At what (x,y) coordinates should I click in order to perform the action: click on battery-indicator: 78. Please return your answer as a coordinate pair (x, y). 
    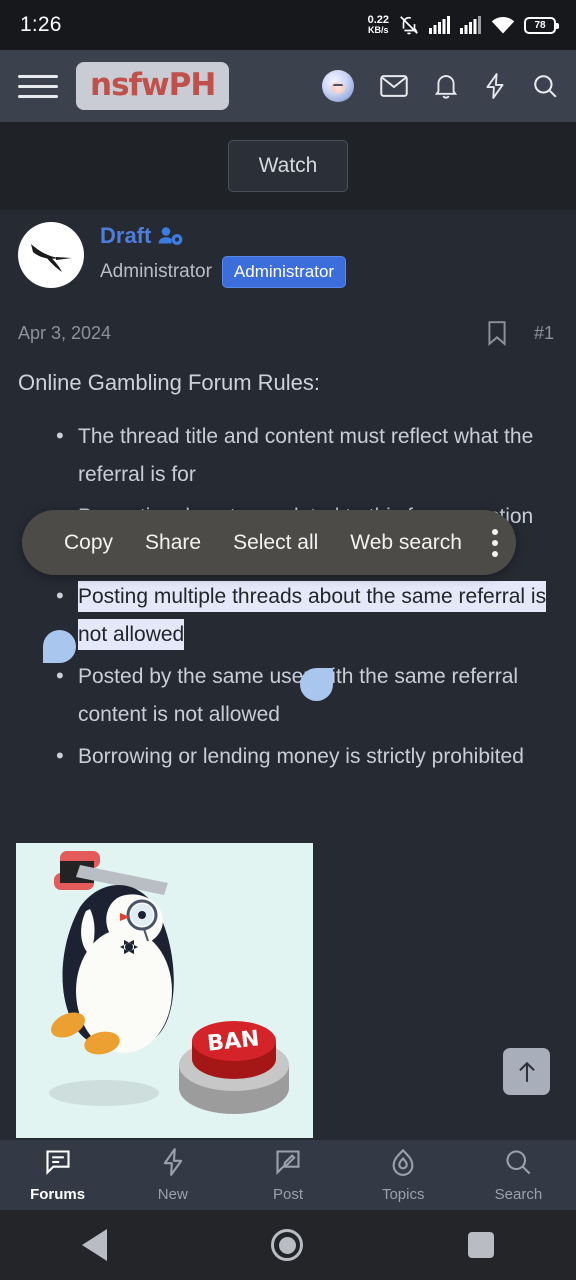
    Looking at the image, I should click on (541, 25).